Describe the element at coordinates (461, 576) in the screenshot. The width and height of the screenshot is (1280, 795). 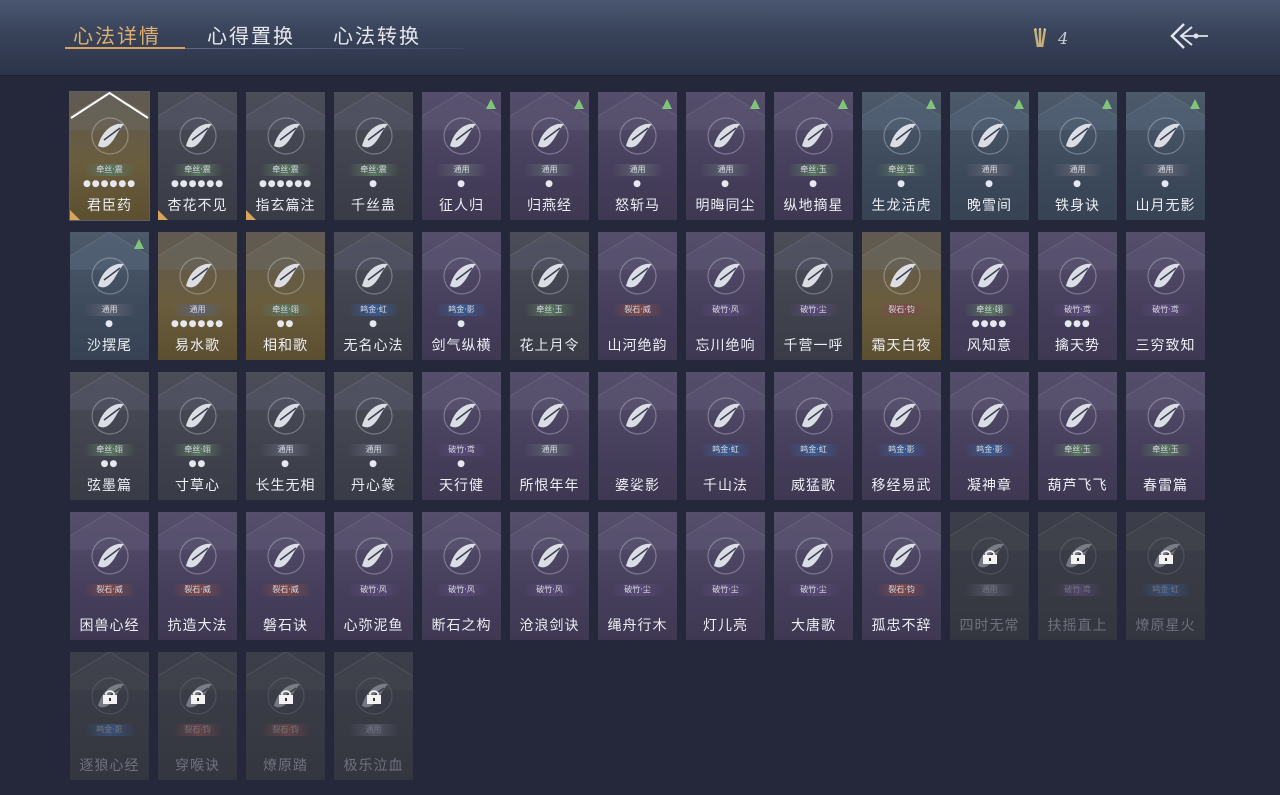
I see `heart-method-card: 破竹·风 断石之构` at that location.